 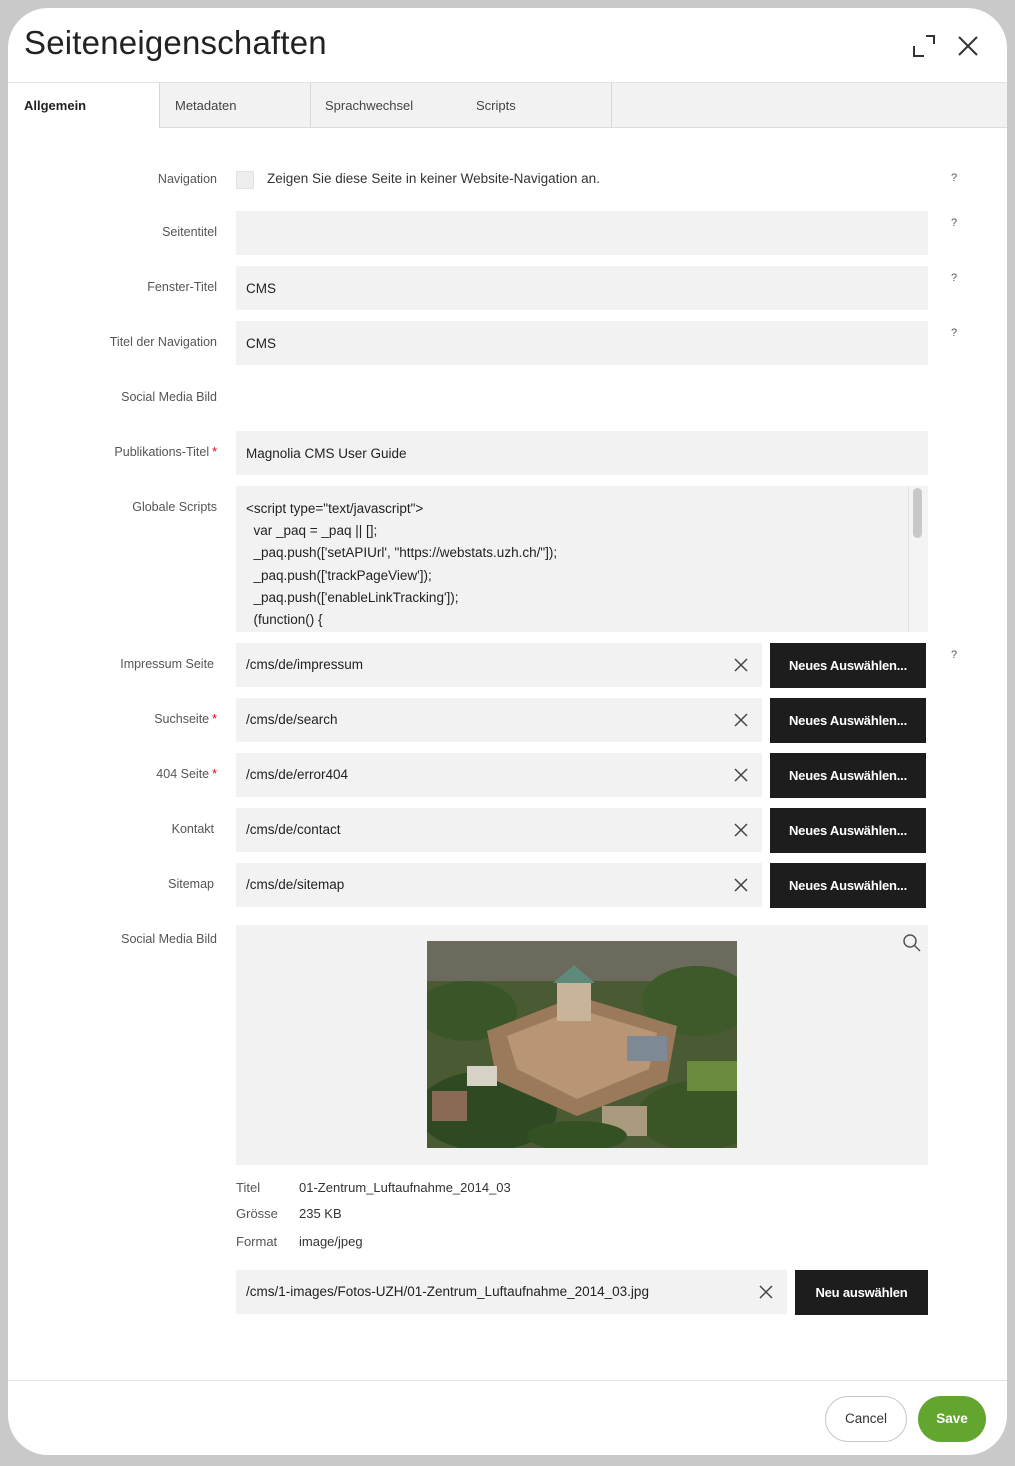 I want to click on link-field-label: Suchseite *, so click(x=185, y=719).